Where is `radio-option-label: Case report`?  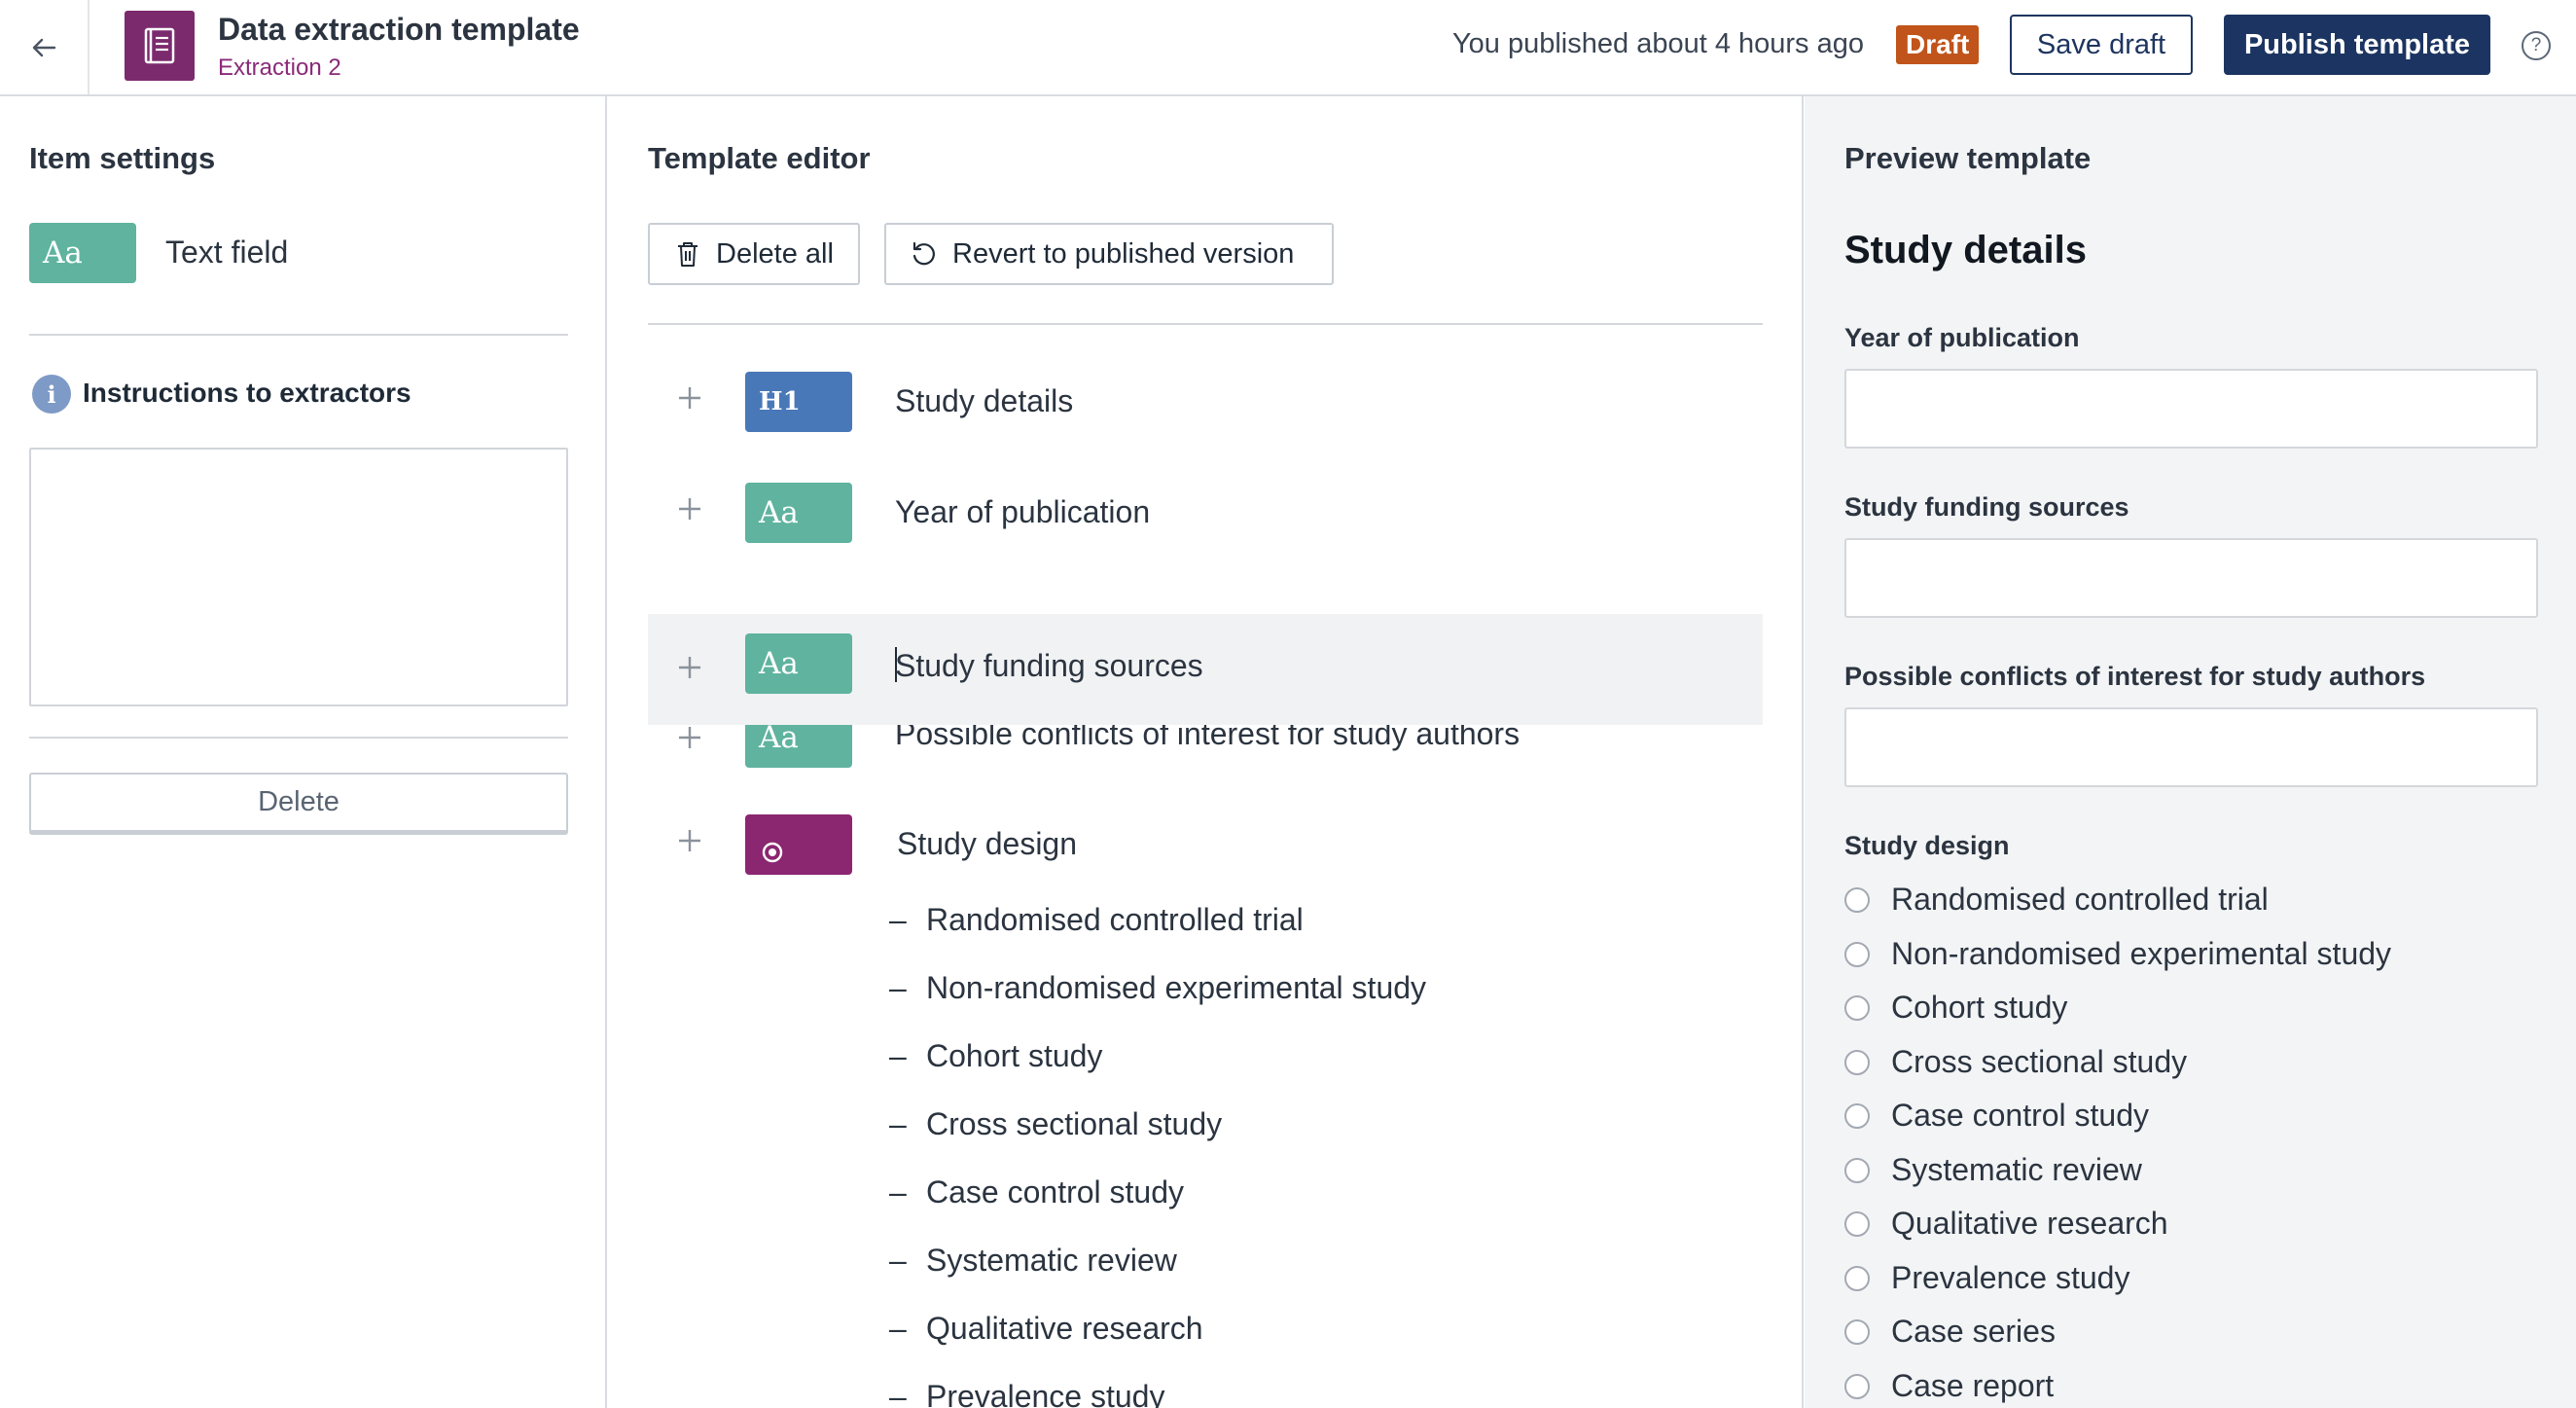
radio-option-label: Case report is located at coordinates (1973, 1385).